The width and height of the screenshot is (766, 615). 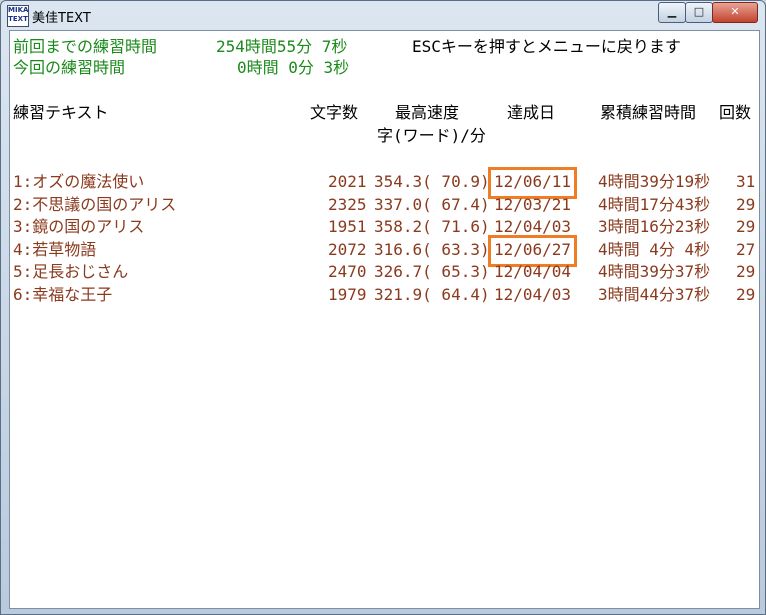 I want to click on minimize-button: ▁, so click(x=672, y=12).